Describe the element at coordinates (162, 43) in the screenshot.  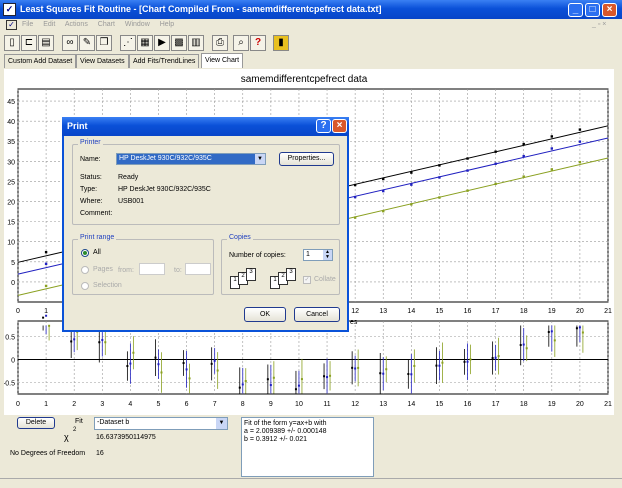
I see `export-icon: ▶` at that location.